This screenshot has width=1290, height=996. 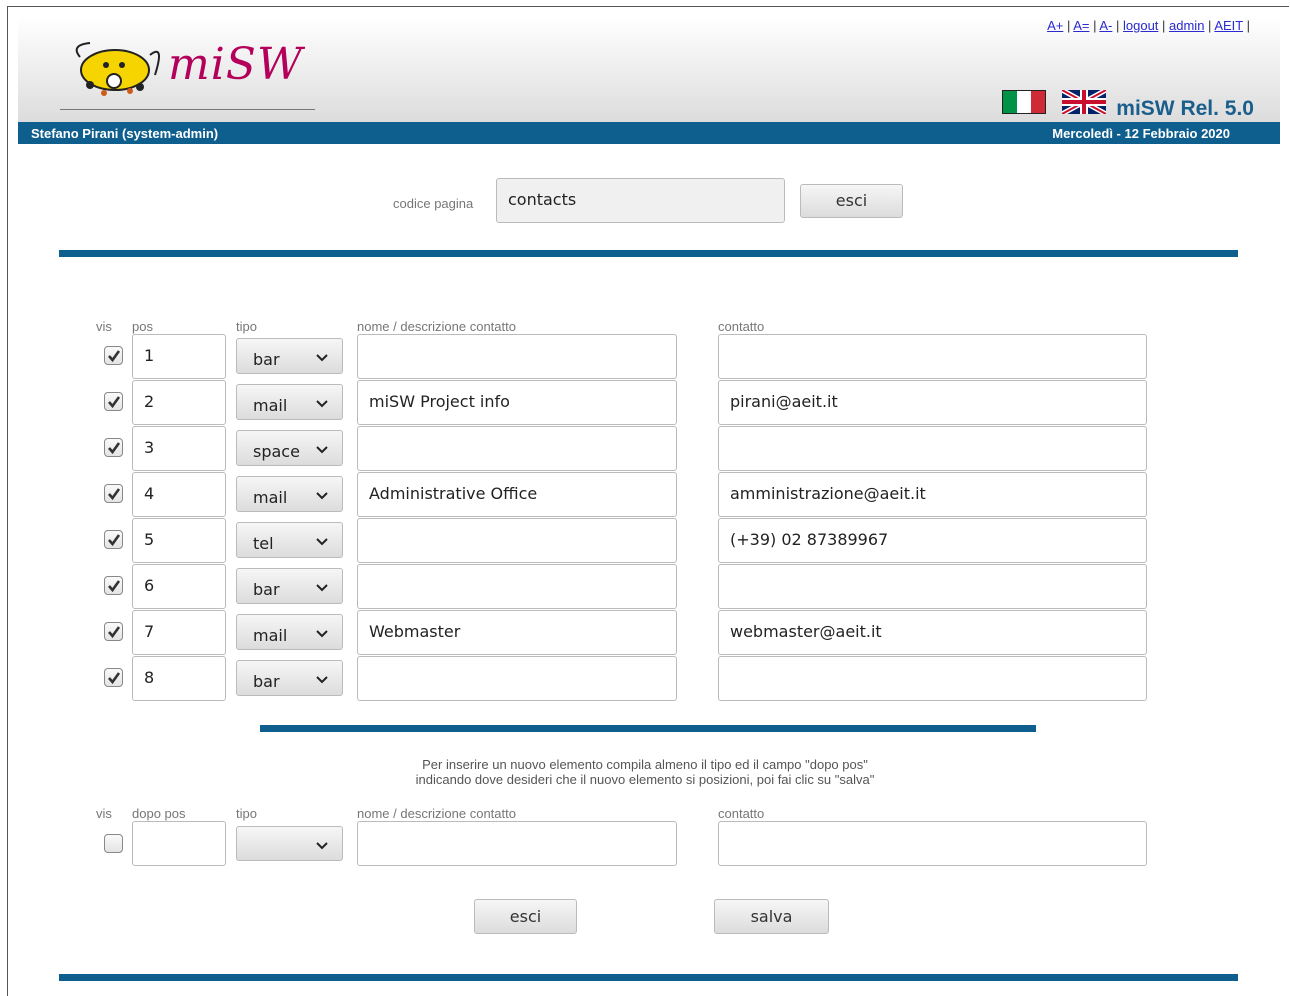 I want to click on exit-button: esci, so click(x=525, y=916).